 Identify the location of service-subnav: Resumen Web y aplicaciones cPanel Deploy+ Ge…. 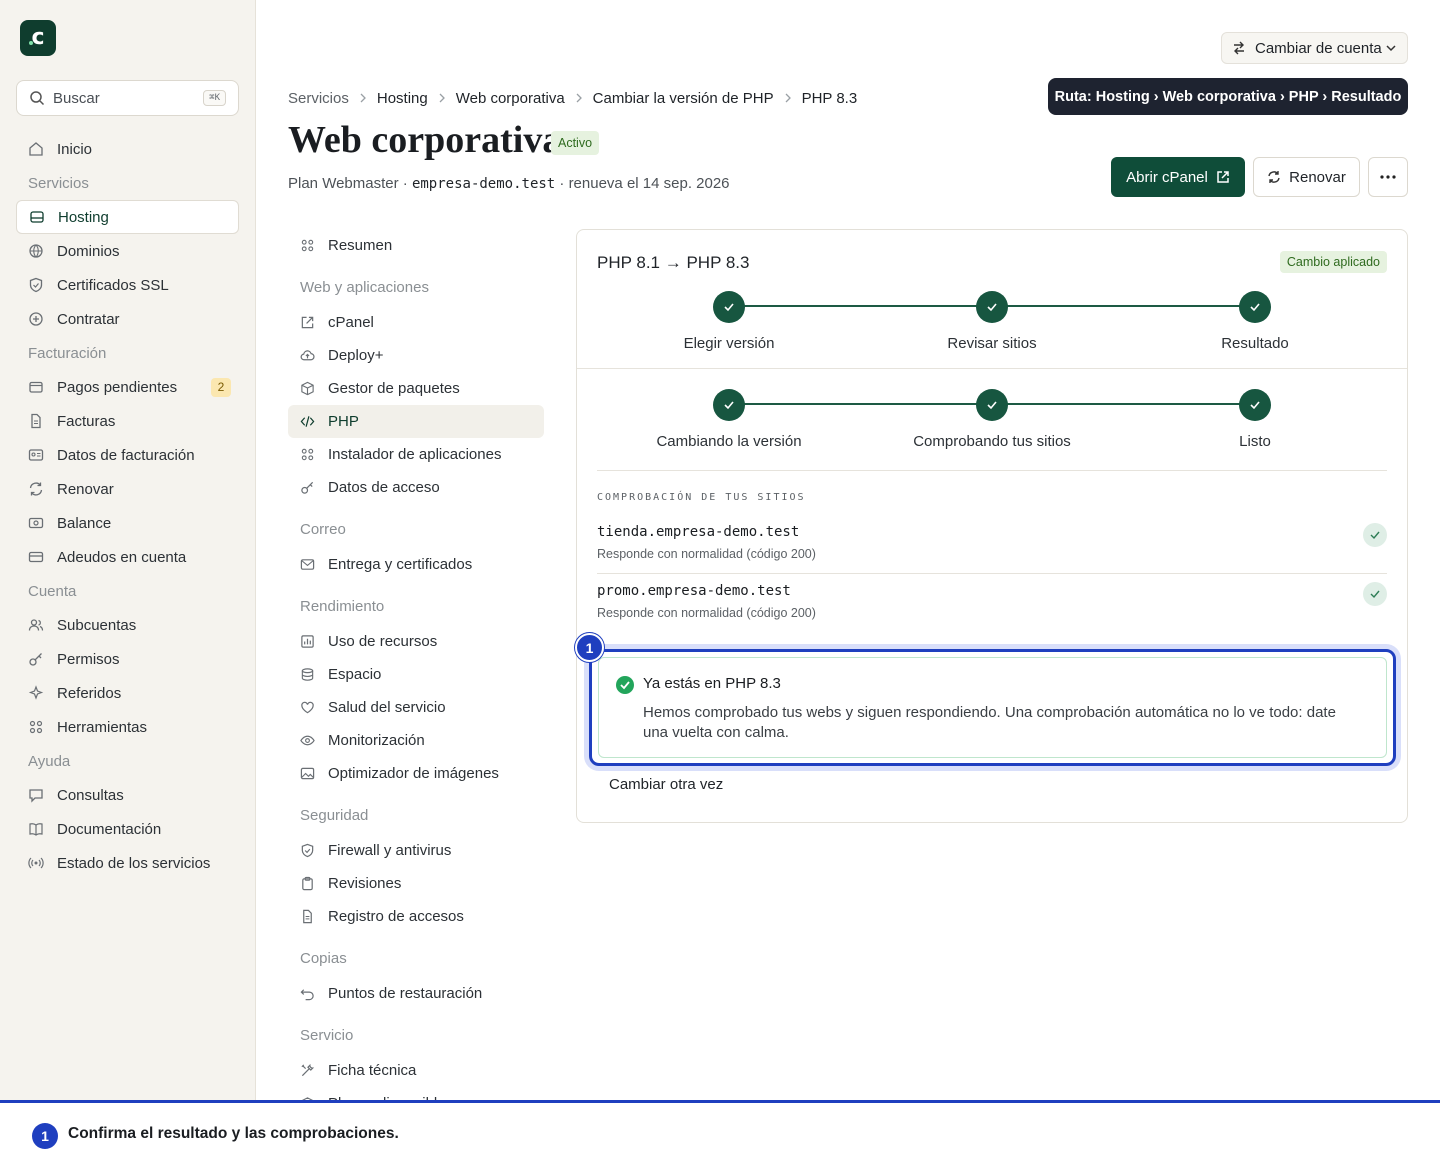
(416, 664).